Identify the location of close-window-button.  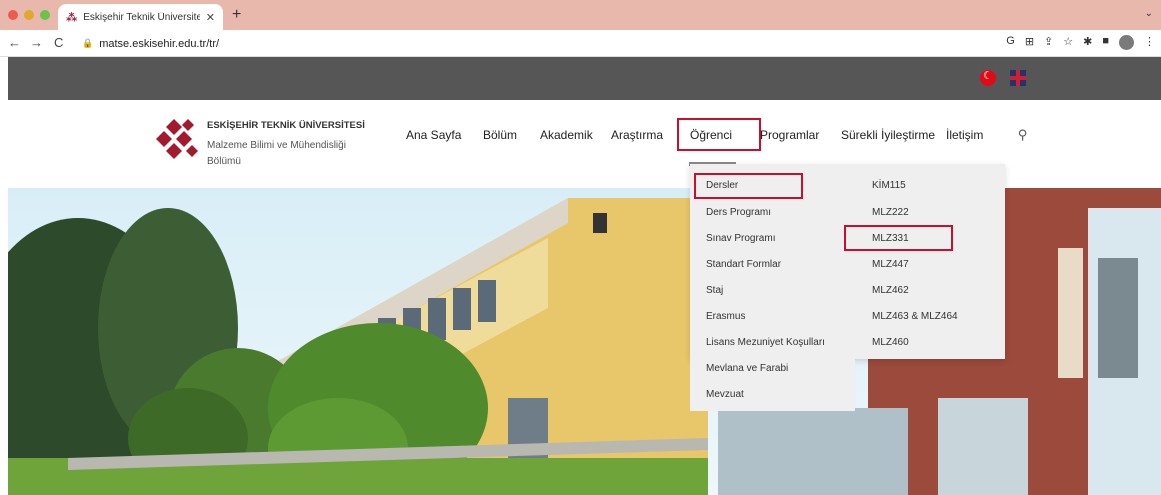
(13, 15).